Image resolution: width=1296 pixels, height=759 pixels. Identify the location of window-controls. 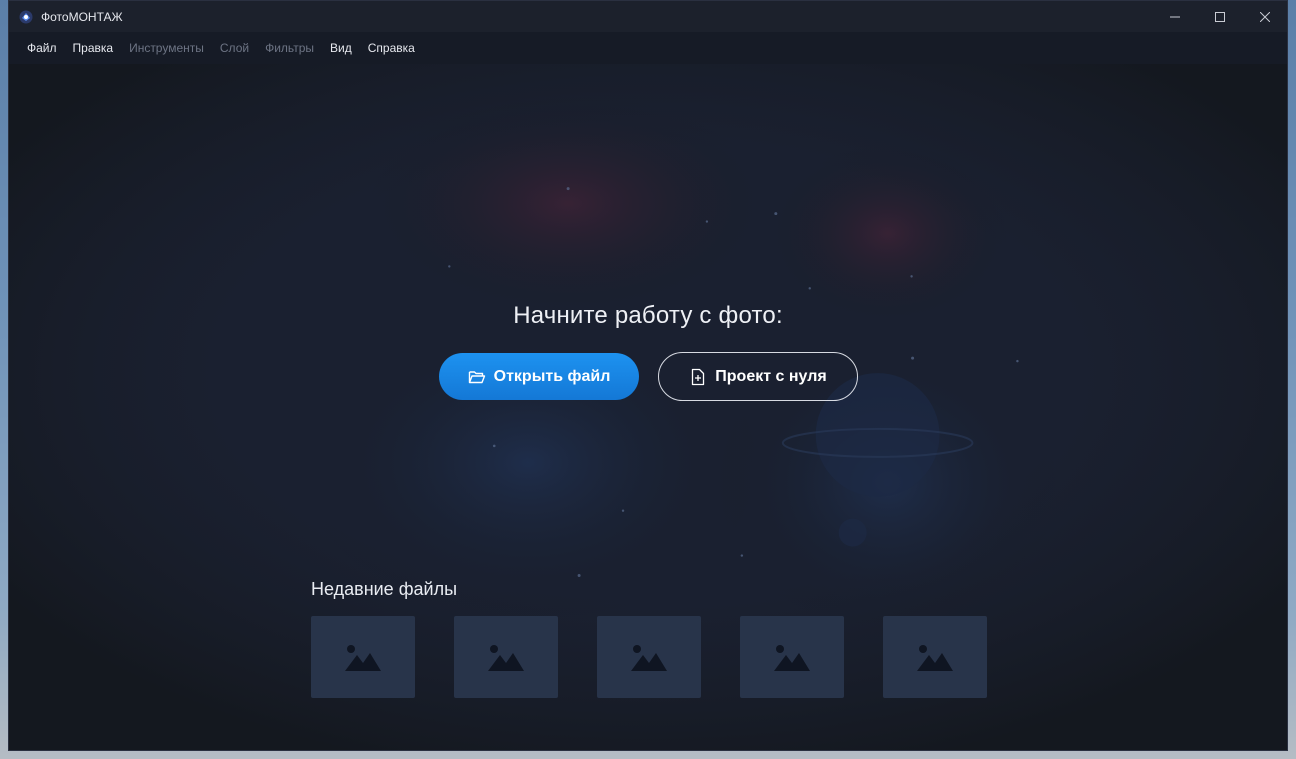
(1219, 16).